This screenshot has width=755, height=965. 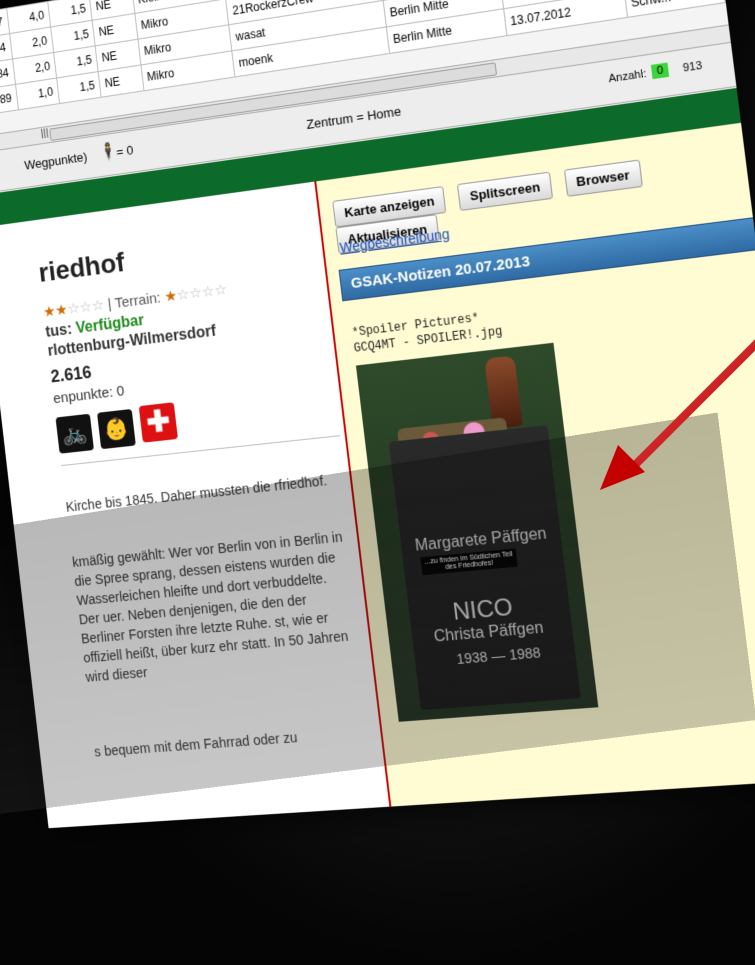 What do you see at coordinates (121, 81) in the screenshot?
I see `table-cell: NE` at bounding box center [121, 81].